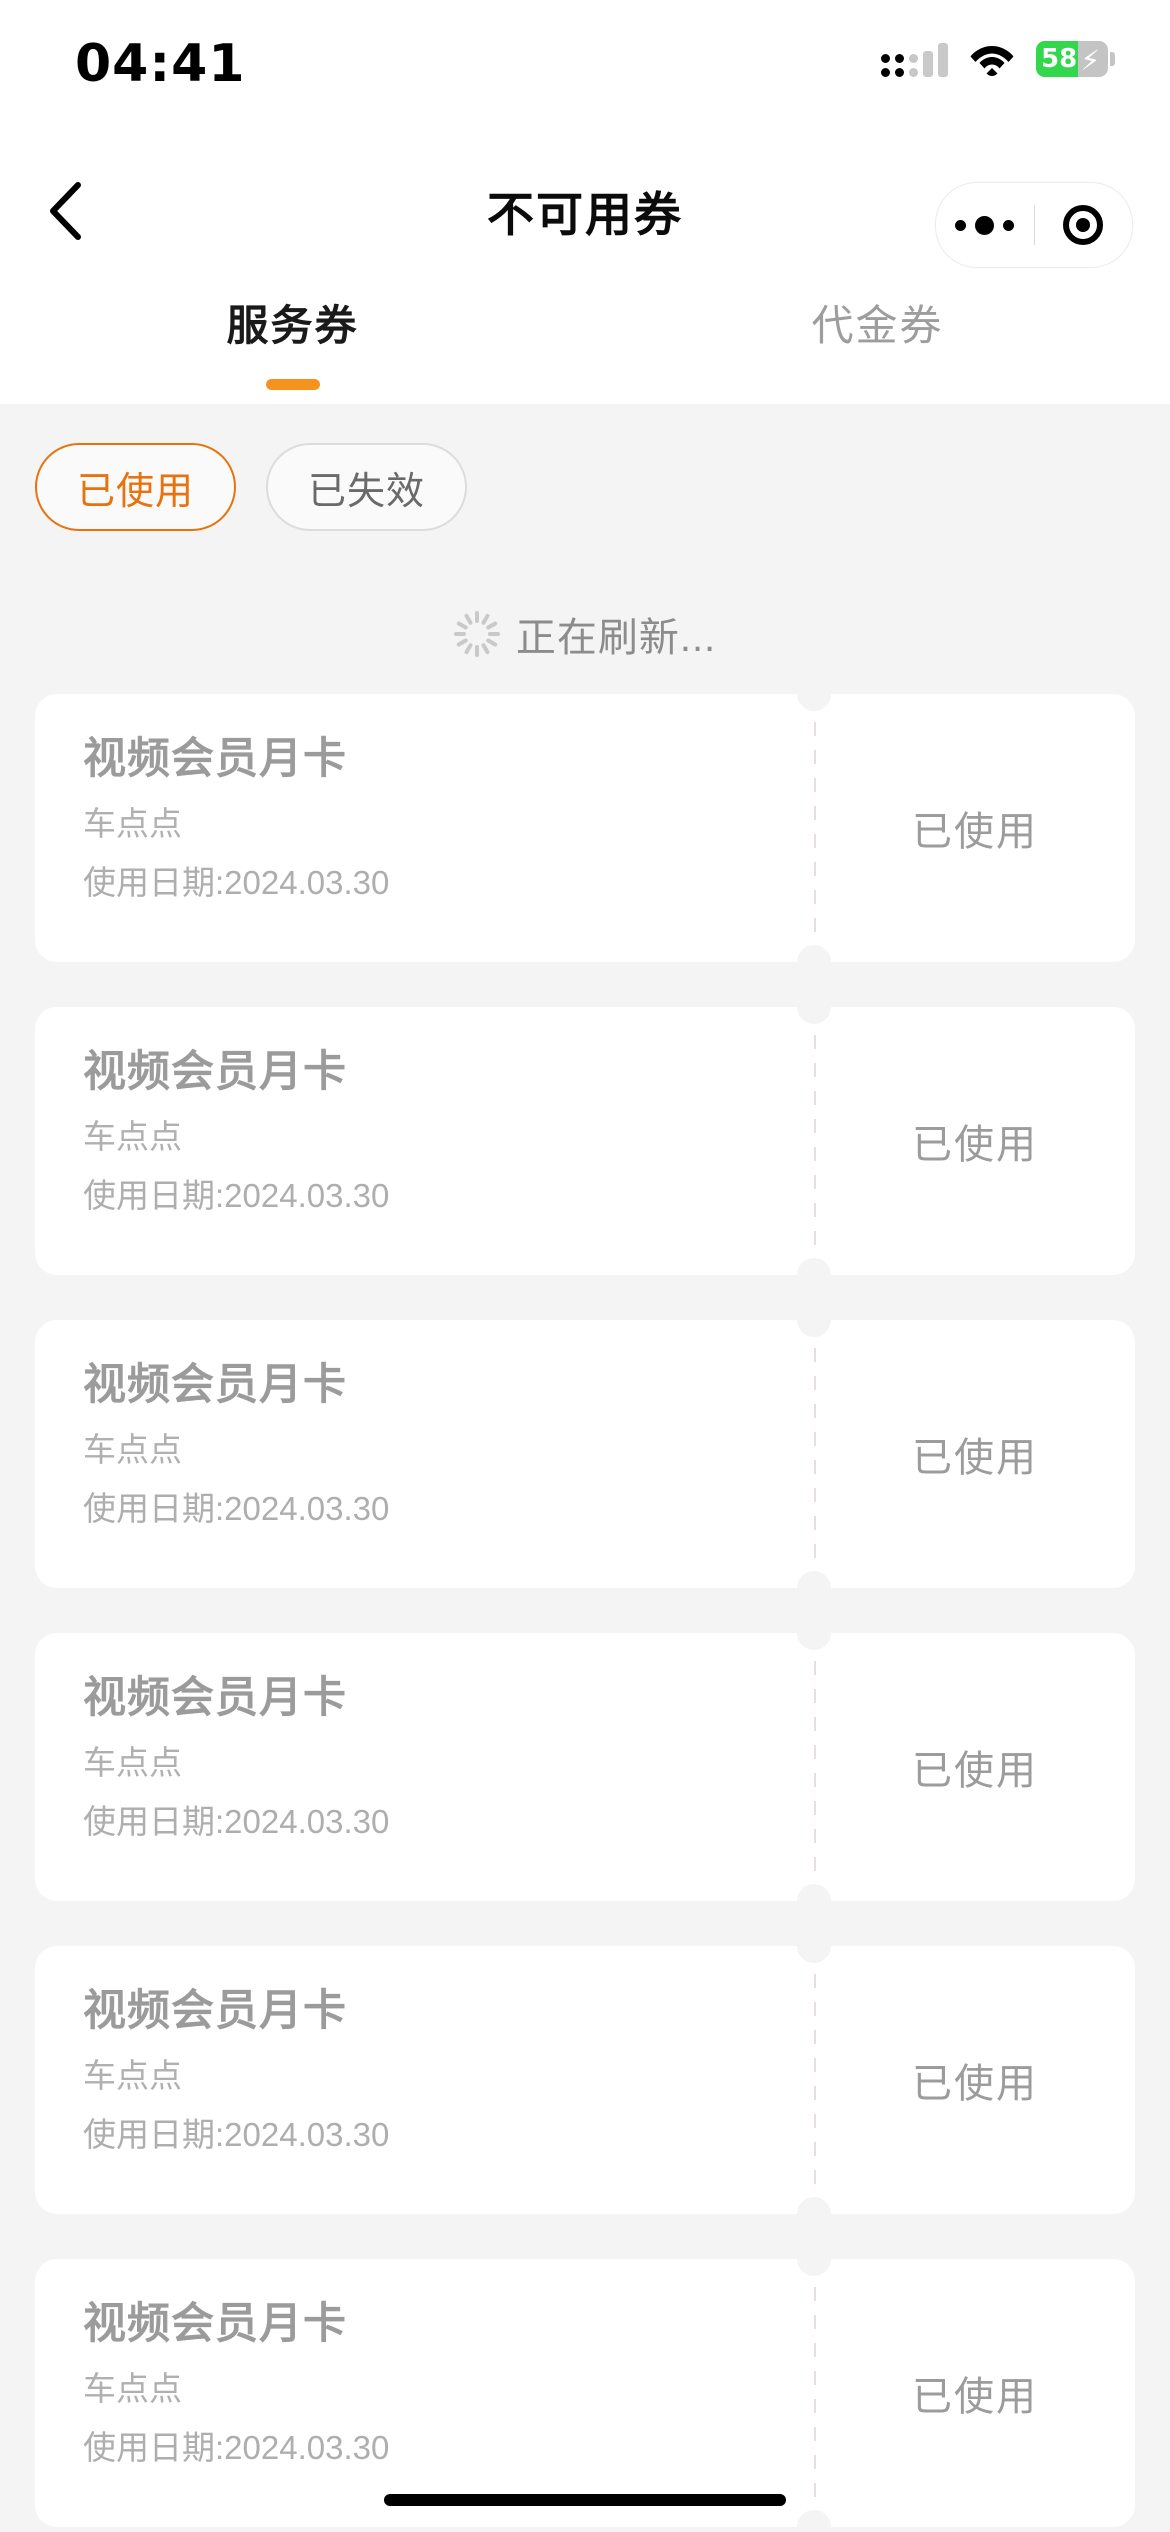 This screenshot has width=1170, height=2532. I want to click on nav-bar: 不可用券, so click(585, 210).